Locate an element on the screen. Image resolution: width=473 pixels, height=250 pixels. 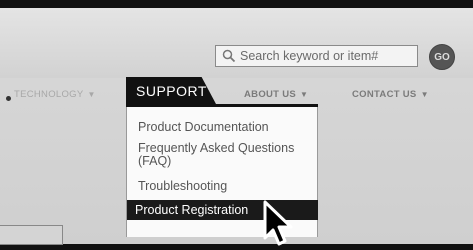
menu-item-label: Product Registration is located at coordinates (192, 210).